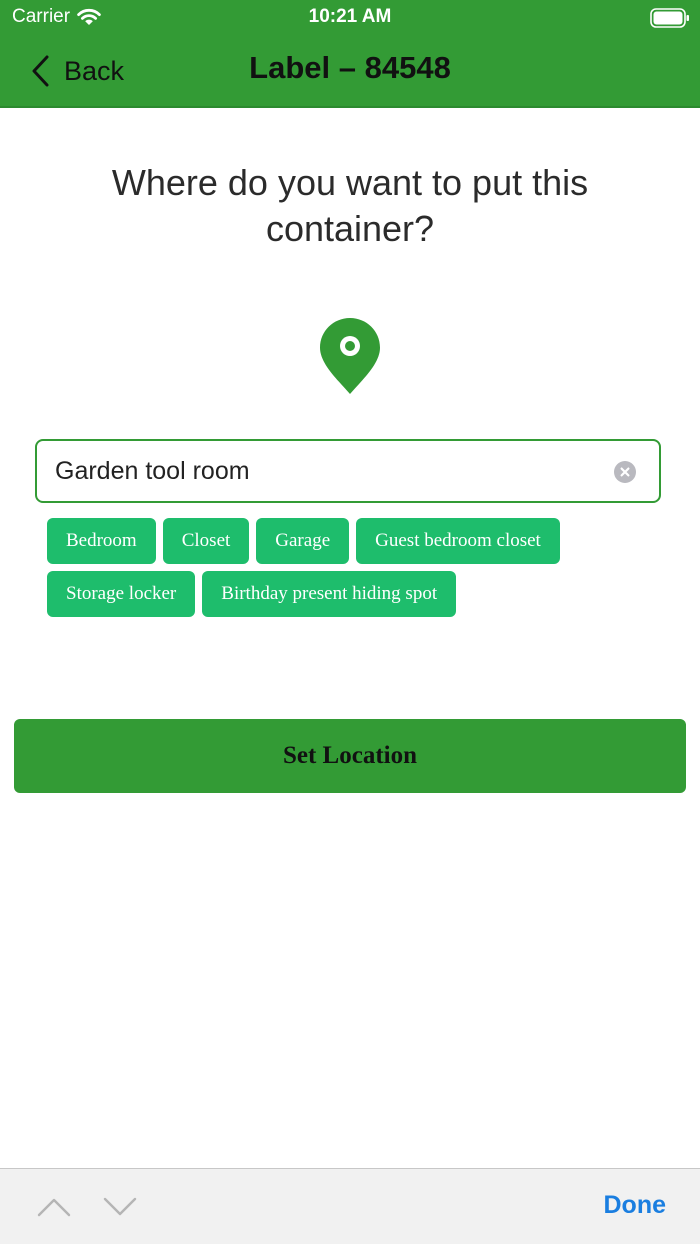  Describe the element at coordinates (303, 541) in the screenshot. I see `suggestion-chip-garage: Garage` at that location.